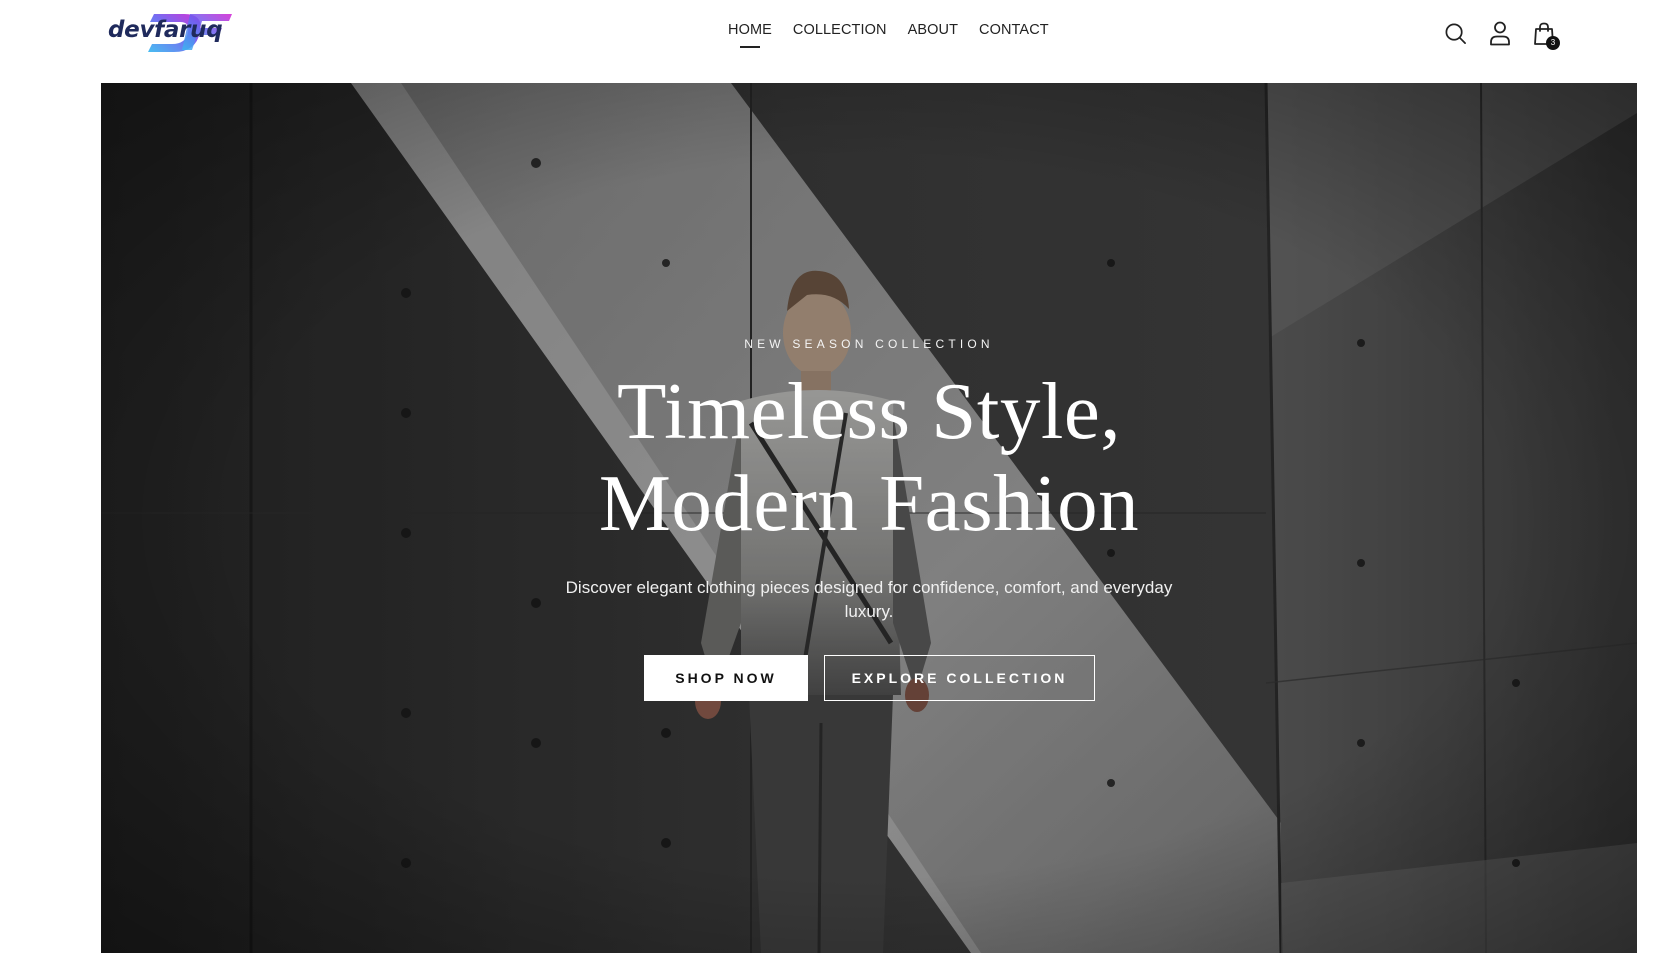 The width and height of the screenshot is (1677, 955). What do you see at coordinates (1014, 30) in the screenshot?
I see `nav-contact: CONTACT` at bounding box center [1014, 30].